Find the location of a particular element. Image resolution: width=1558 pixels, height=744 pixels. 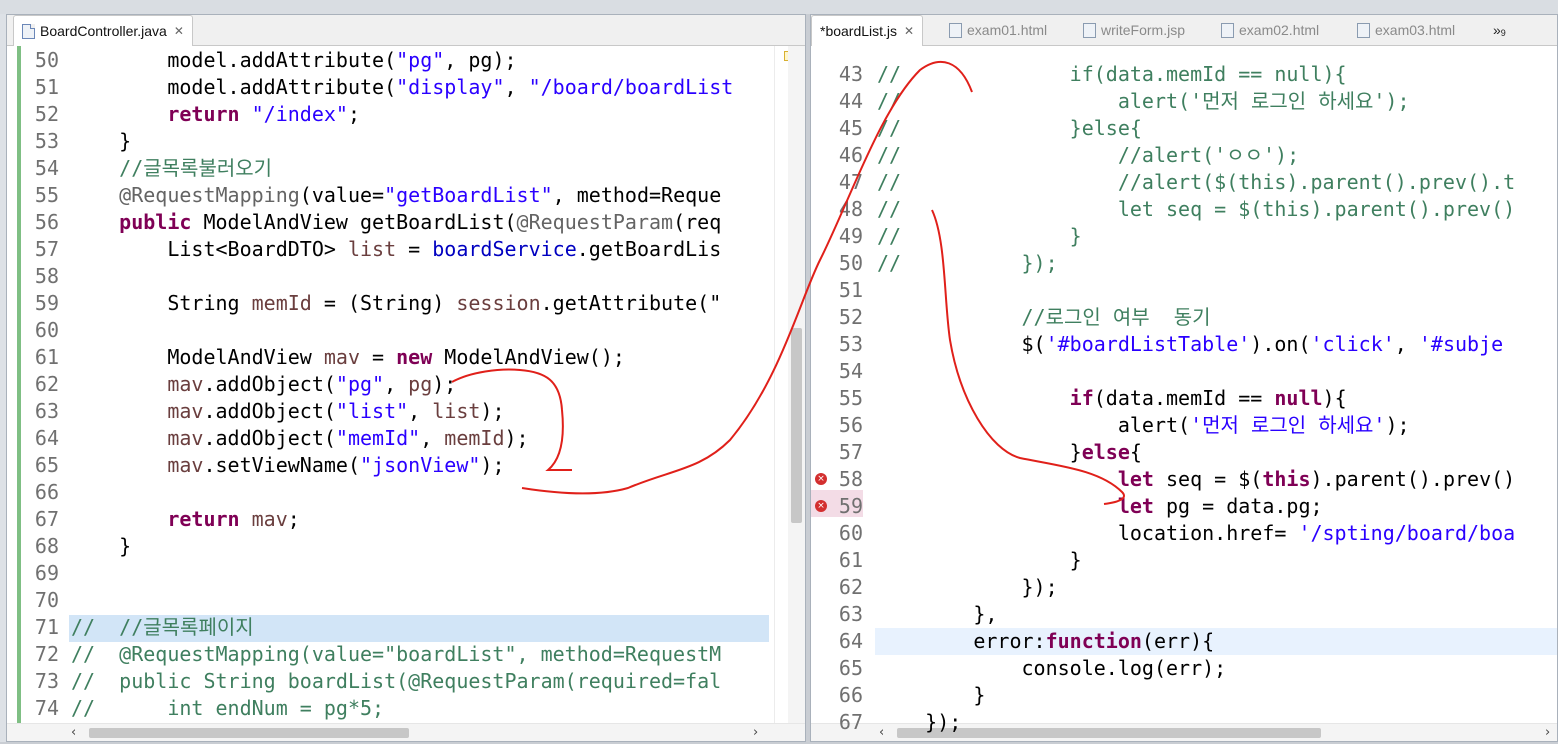

annotation-bracket-left is located at coordinates (511, 419).